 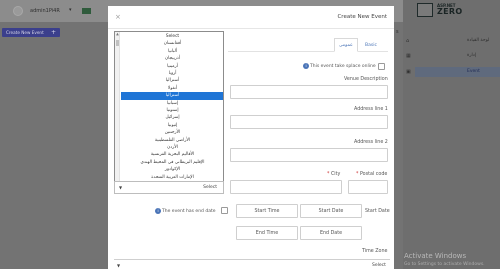 I want to click on create-new-event-button: Create New Event +, so click(x=31, y=32).